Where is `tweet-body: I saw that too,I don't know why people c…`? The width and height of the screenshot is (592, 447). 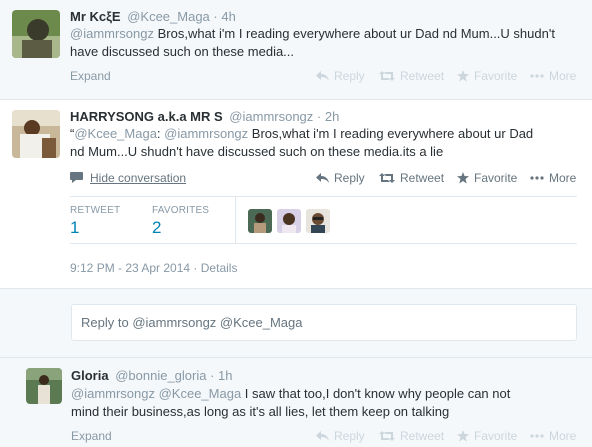
tweet-body: I saw that too,I don't know why people c… is located at coordinates (376, 393).